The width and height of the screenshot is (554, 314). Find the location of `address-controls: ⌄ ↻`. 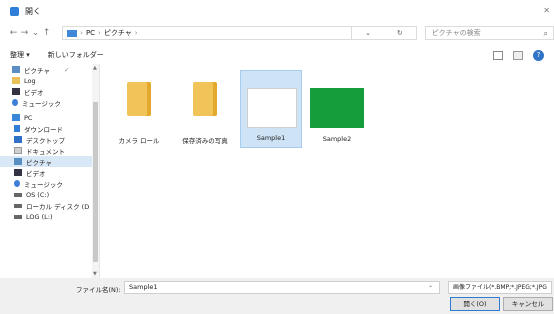

address-controls: ⌄ ↻ is located at coordinates (384, 33).